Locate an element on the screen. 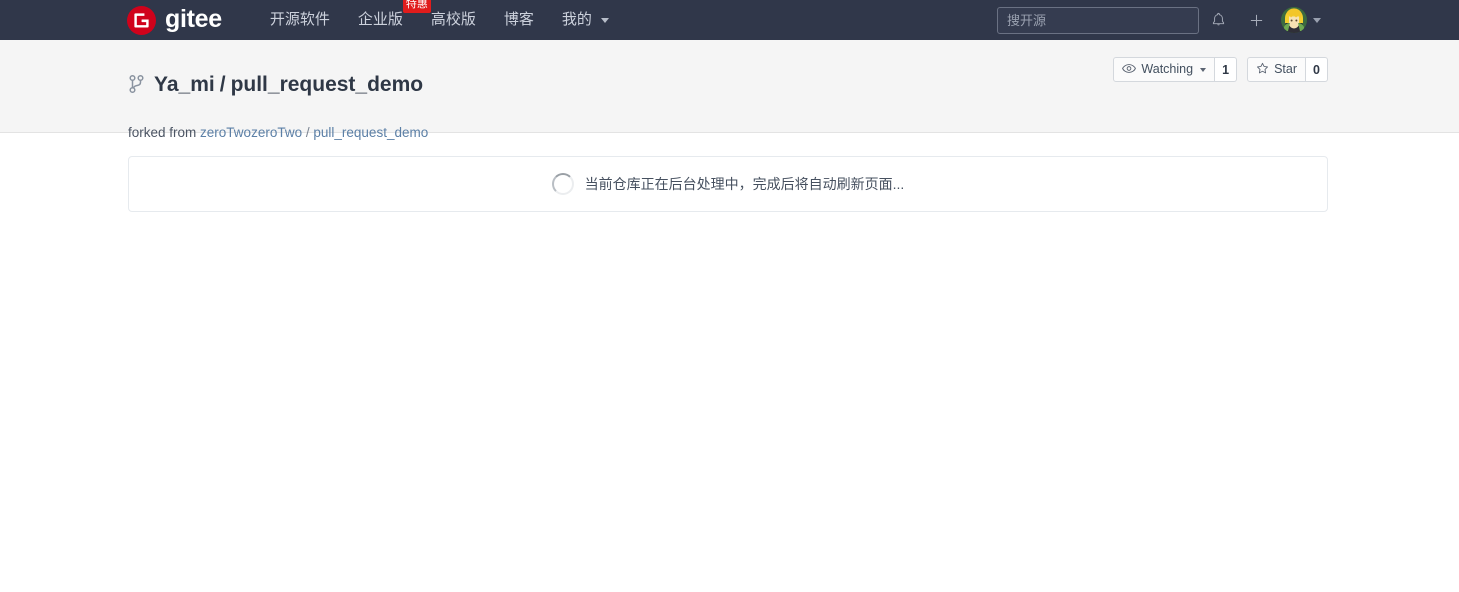 Image resolution: width=1459 pixels, height=592 pixels. nav-item-mine: 我的 is located at coordinates (585, 20).